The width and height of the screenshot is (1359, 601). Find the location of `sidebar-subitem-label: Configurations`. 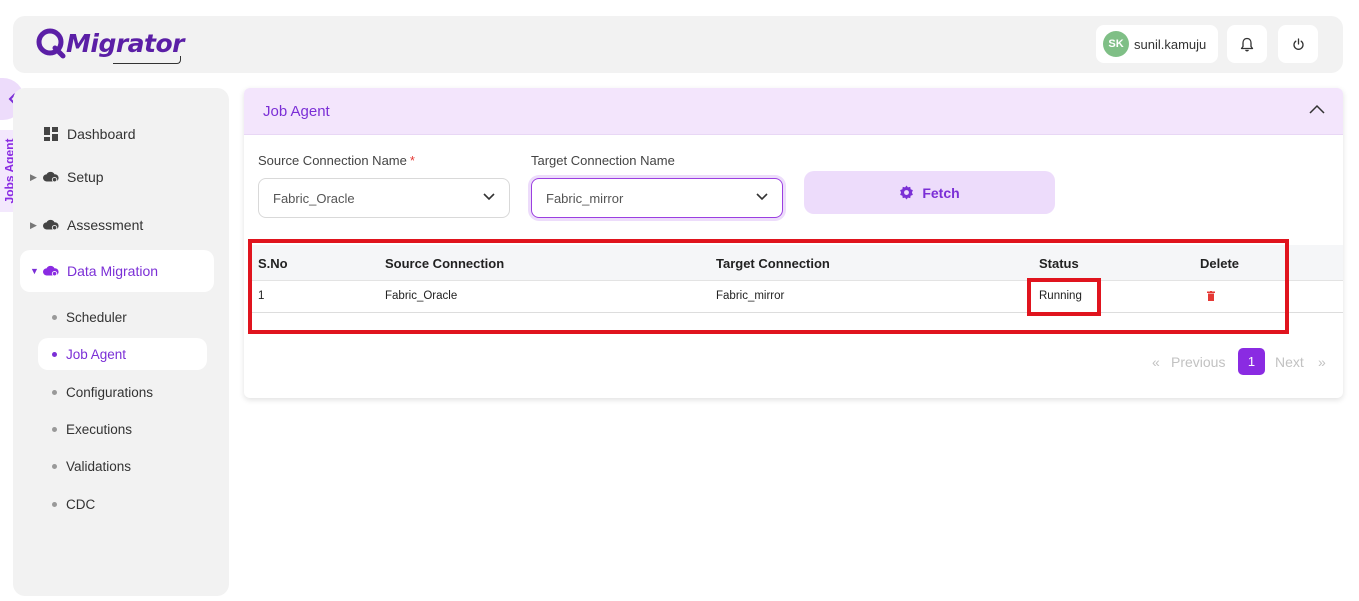

sidebar-subitem-label: Configurations is located at coordinates (110, 392).